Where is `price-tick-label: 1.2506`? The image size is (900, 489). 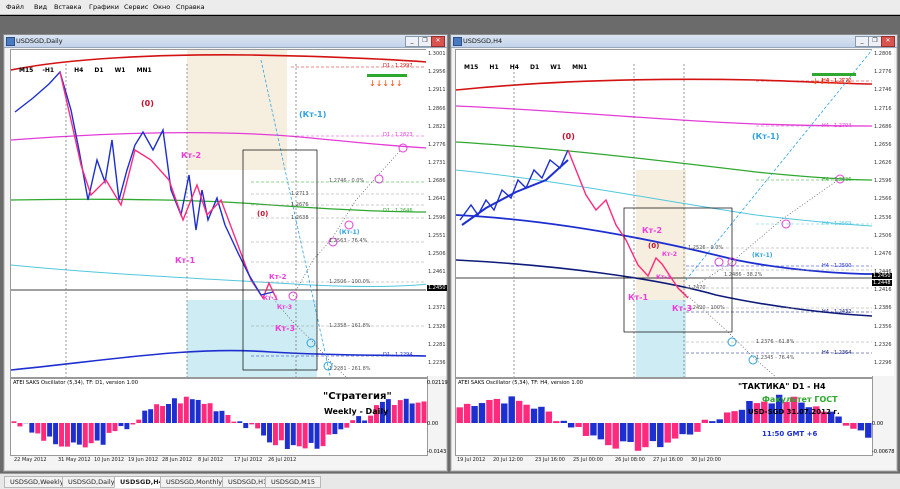 price-tick-label: 1.2506 is located at coordinates (437, 254).